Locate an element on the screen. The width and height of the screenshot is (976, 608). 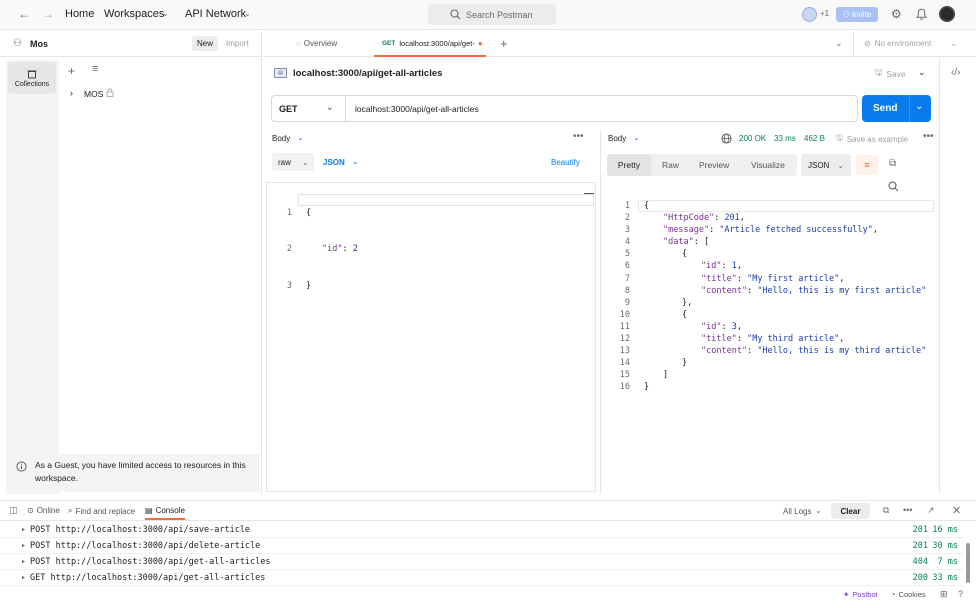
request-body-label: Body is located at coordinates (281, 138).